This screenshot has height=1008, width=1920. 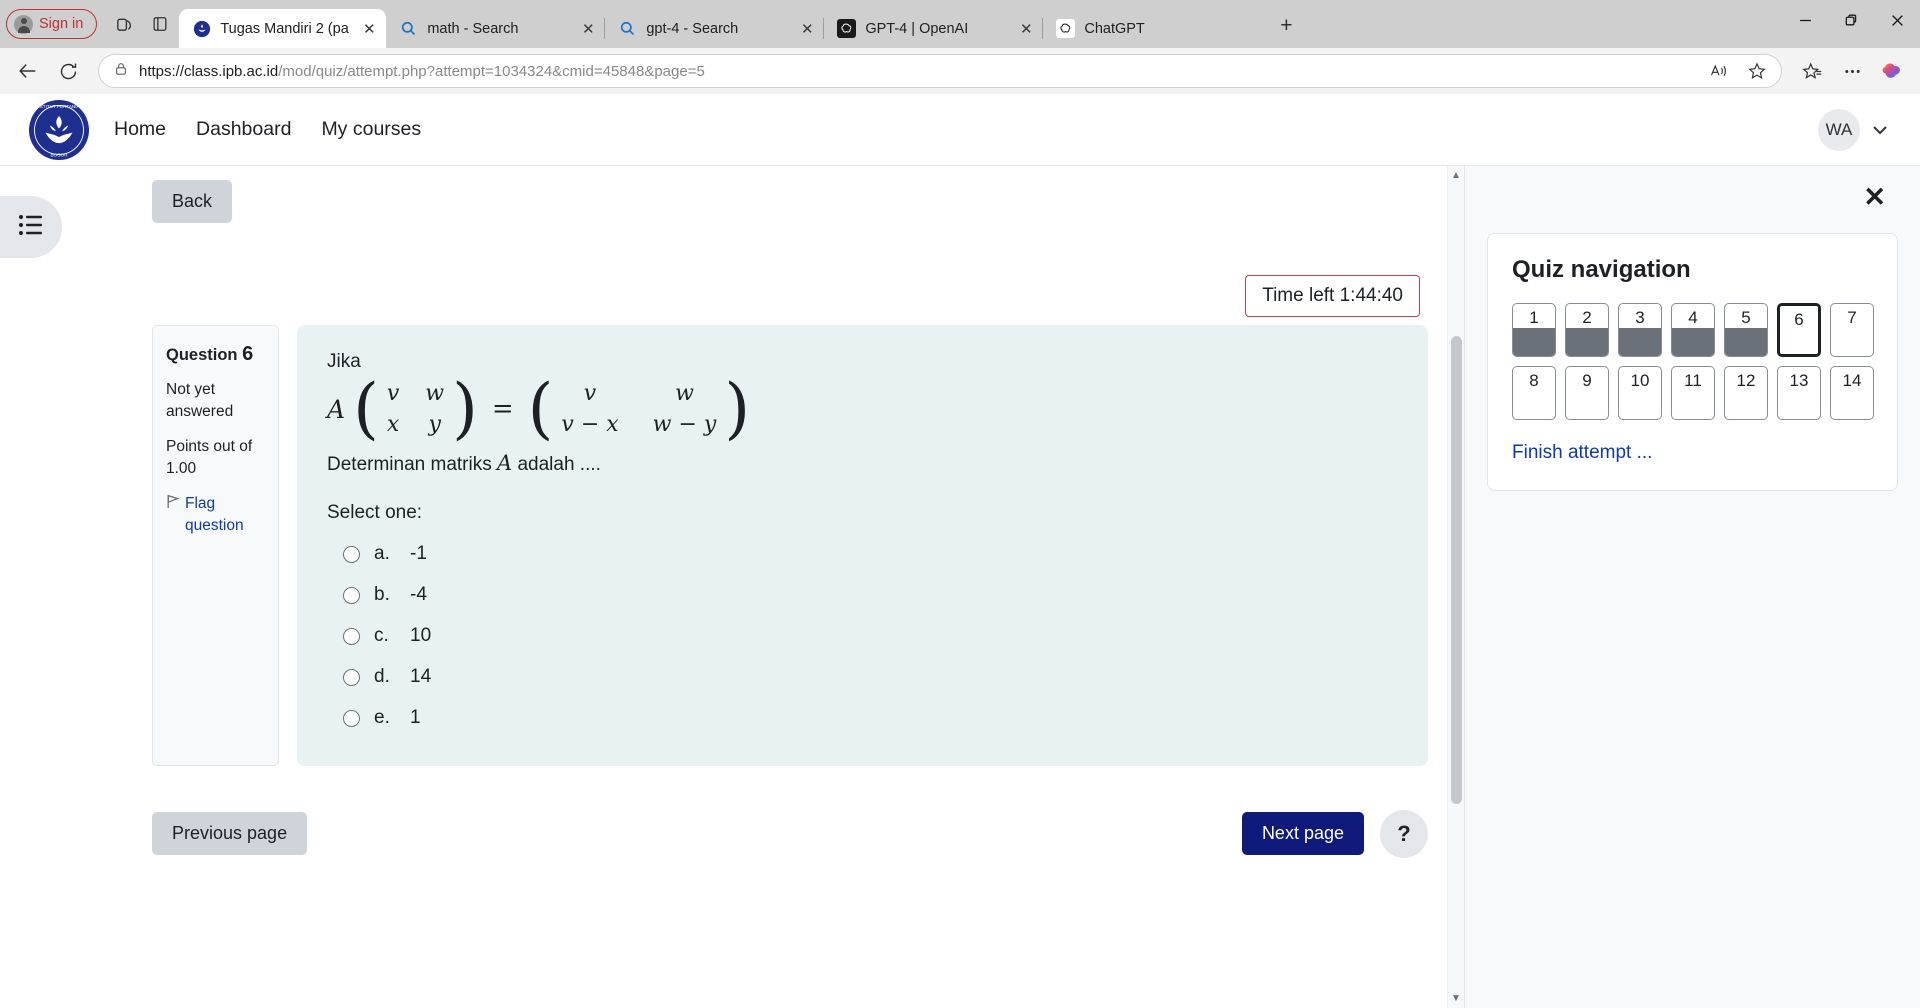 What do you see at coordinates (1746, 330) in the screenshot?
I see `quiz-nav-q5: 5` at bounding box center [1746, 330].